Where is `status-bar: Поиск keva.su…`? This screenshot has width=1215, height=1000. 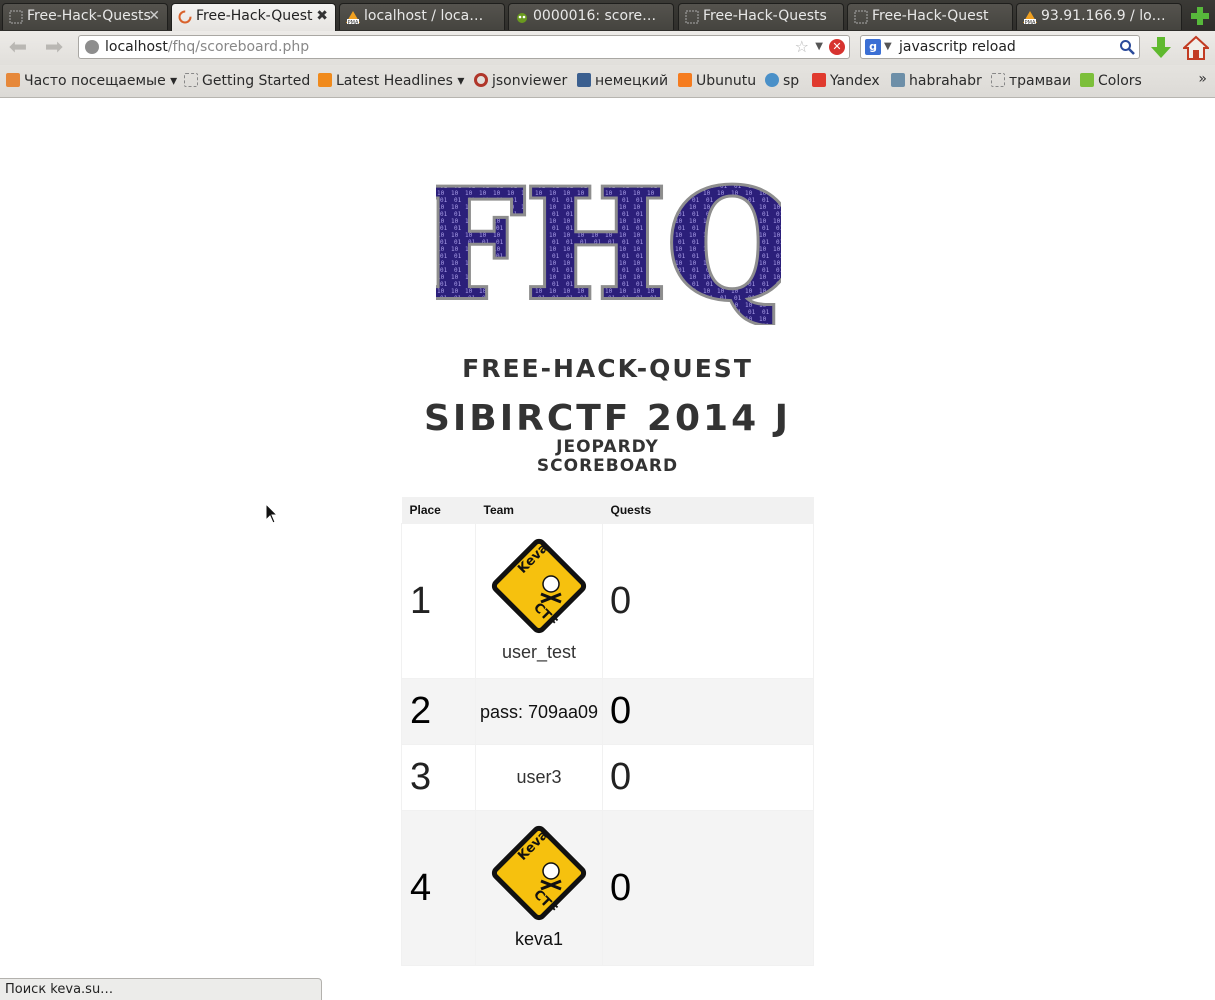 status-bar: Поиск keva.su… is located at coordinates (161, 989).